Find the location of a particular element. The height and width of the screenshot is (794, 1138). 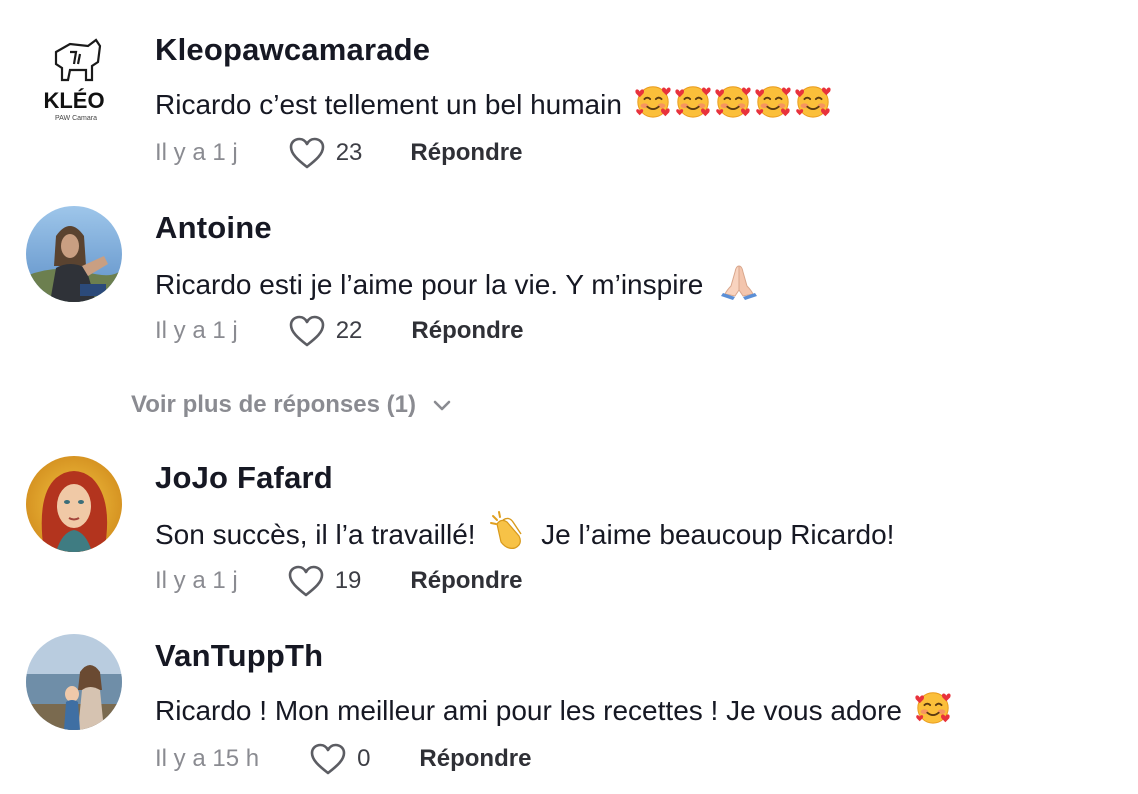

like-button: 23 is located at coordinates (325, 153).